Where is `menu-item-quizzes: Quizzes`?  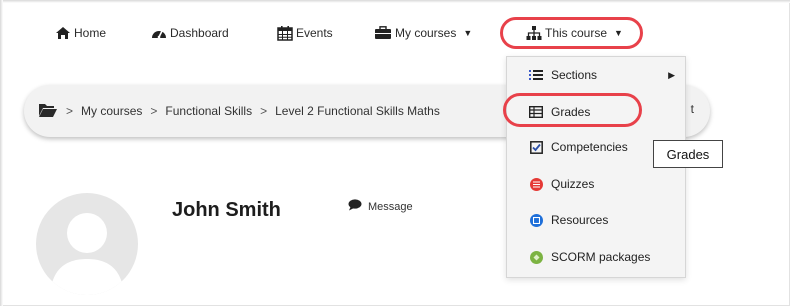
menu-item-quizzes: Quizzes is located at coordinates (596, 184).